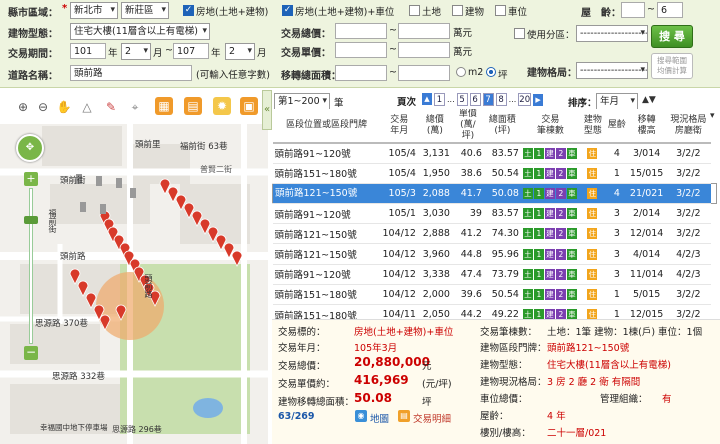 Image resolution: width=720 pixels, height=444 pixels. What do you see at coordinates (43, 107) in the screenshot?
I see `zoom-out-icon: ⊖` at bounding box center [43, 107].